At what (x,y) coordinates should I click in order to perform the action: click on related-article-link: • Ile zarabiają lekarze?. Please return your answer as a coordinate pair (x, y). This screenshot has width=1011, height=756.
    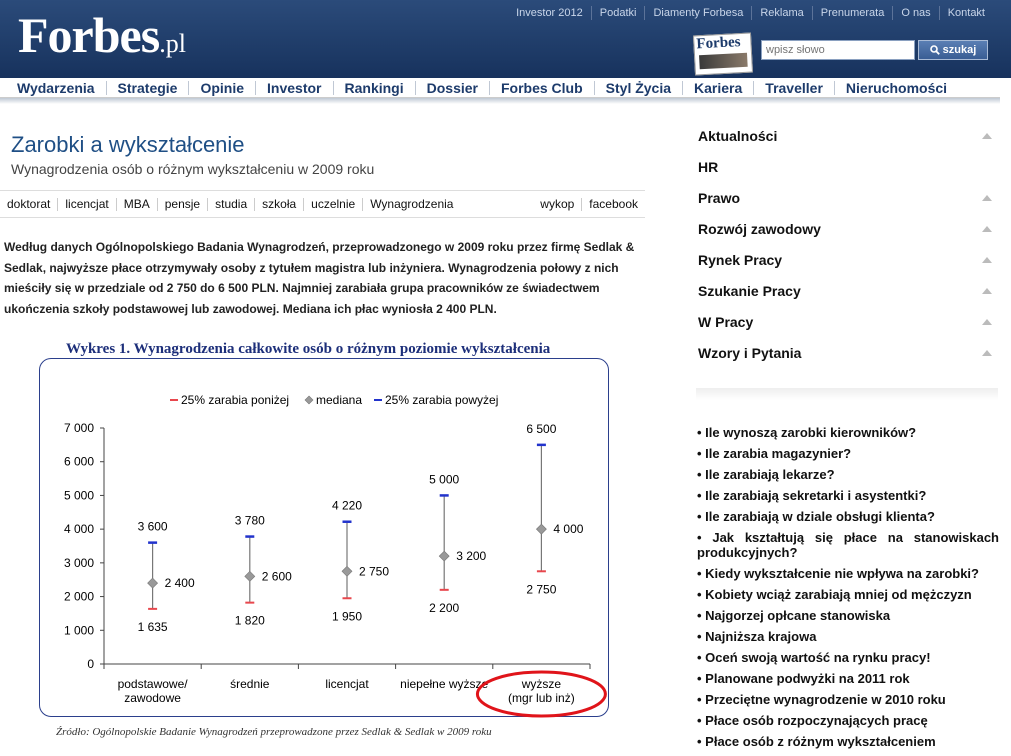
    Looking at the image, I should click on (848, 474).